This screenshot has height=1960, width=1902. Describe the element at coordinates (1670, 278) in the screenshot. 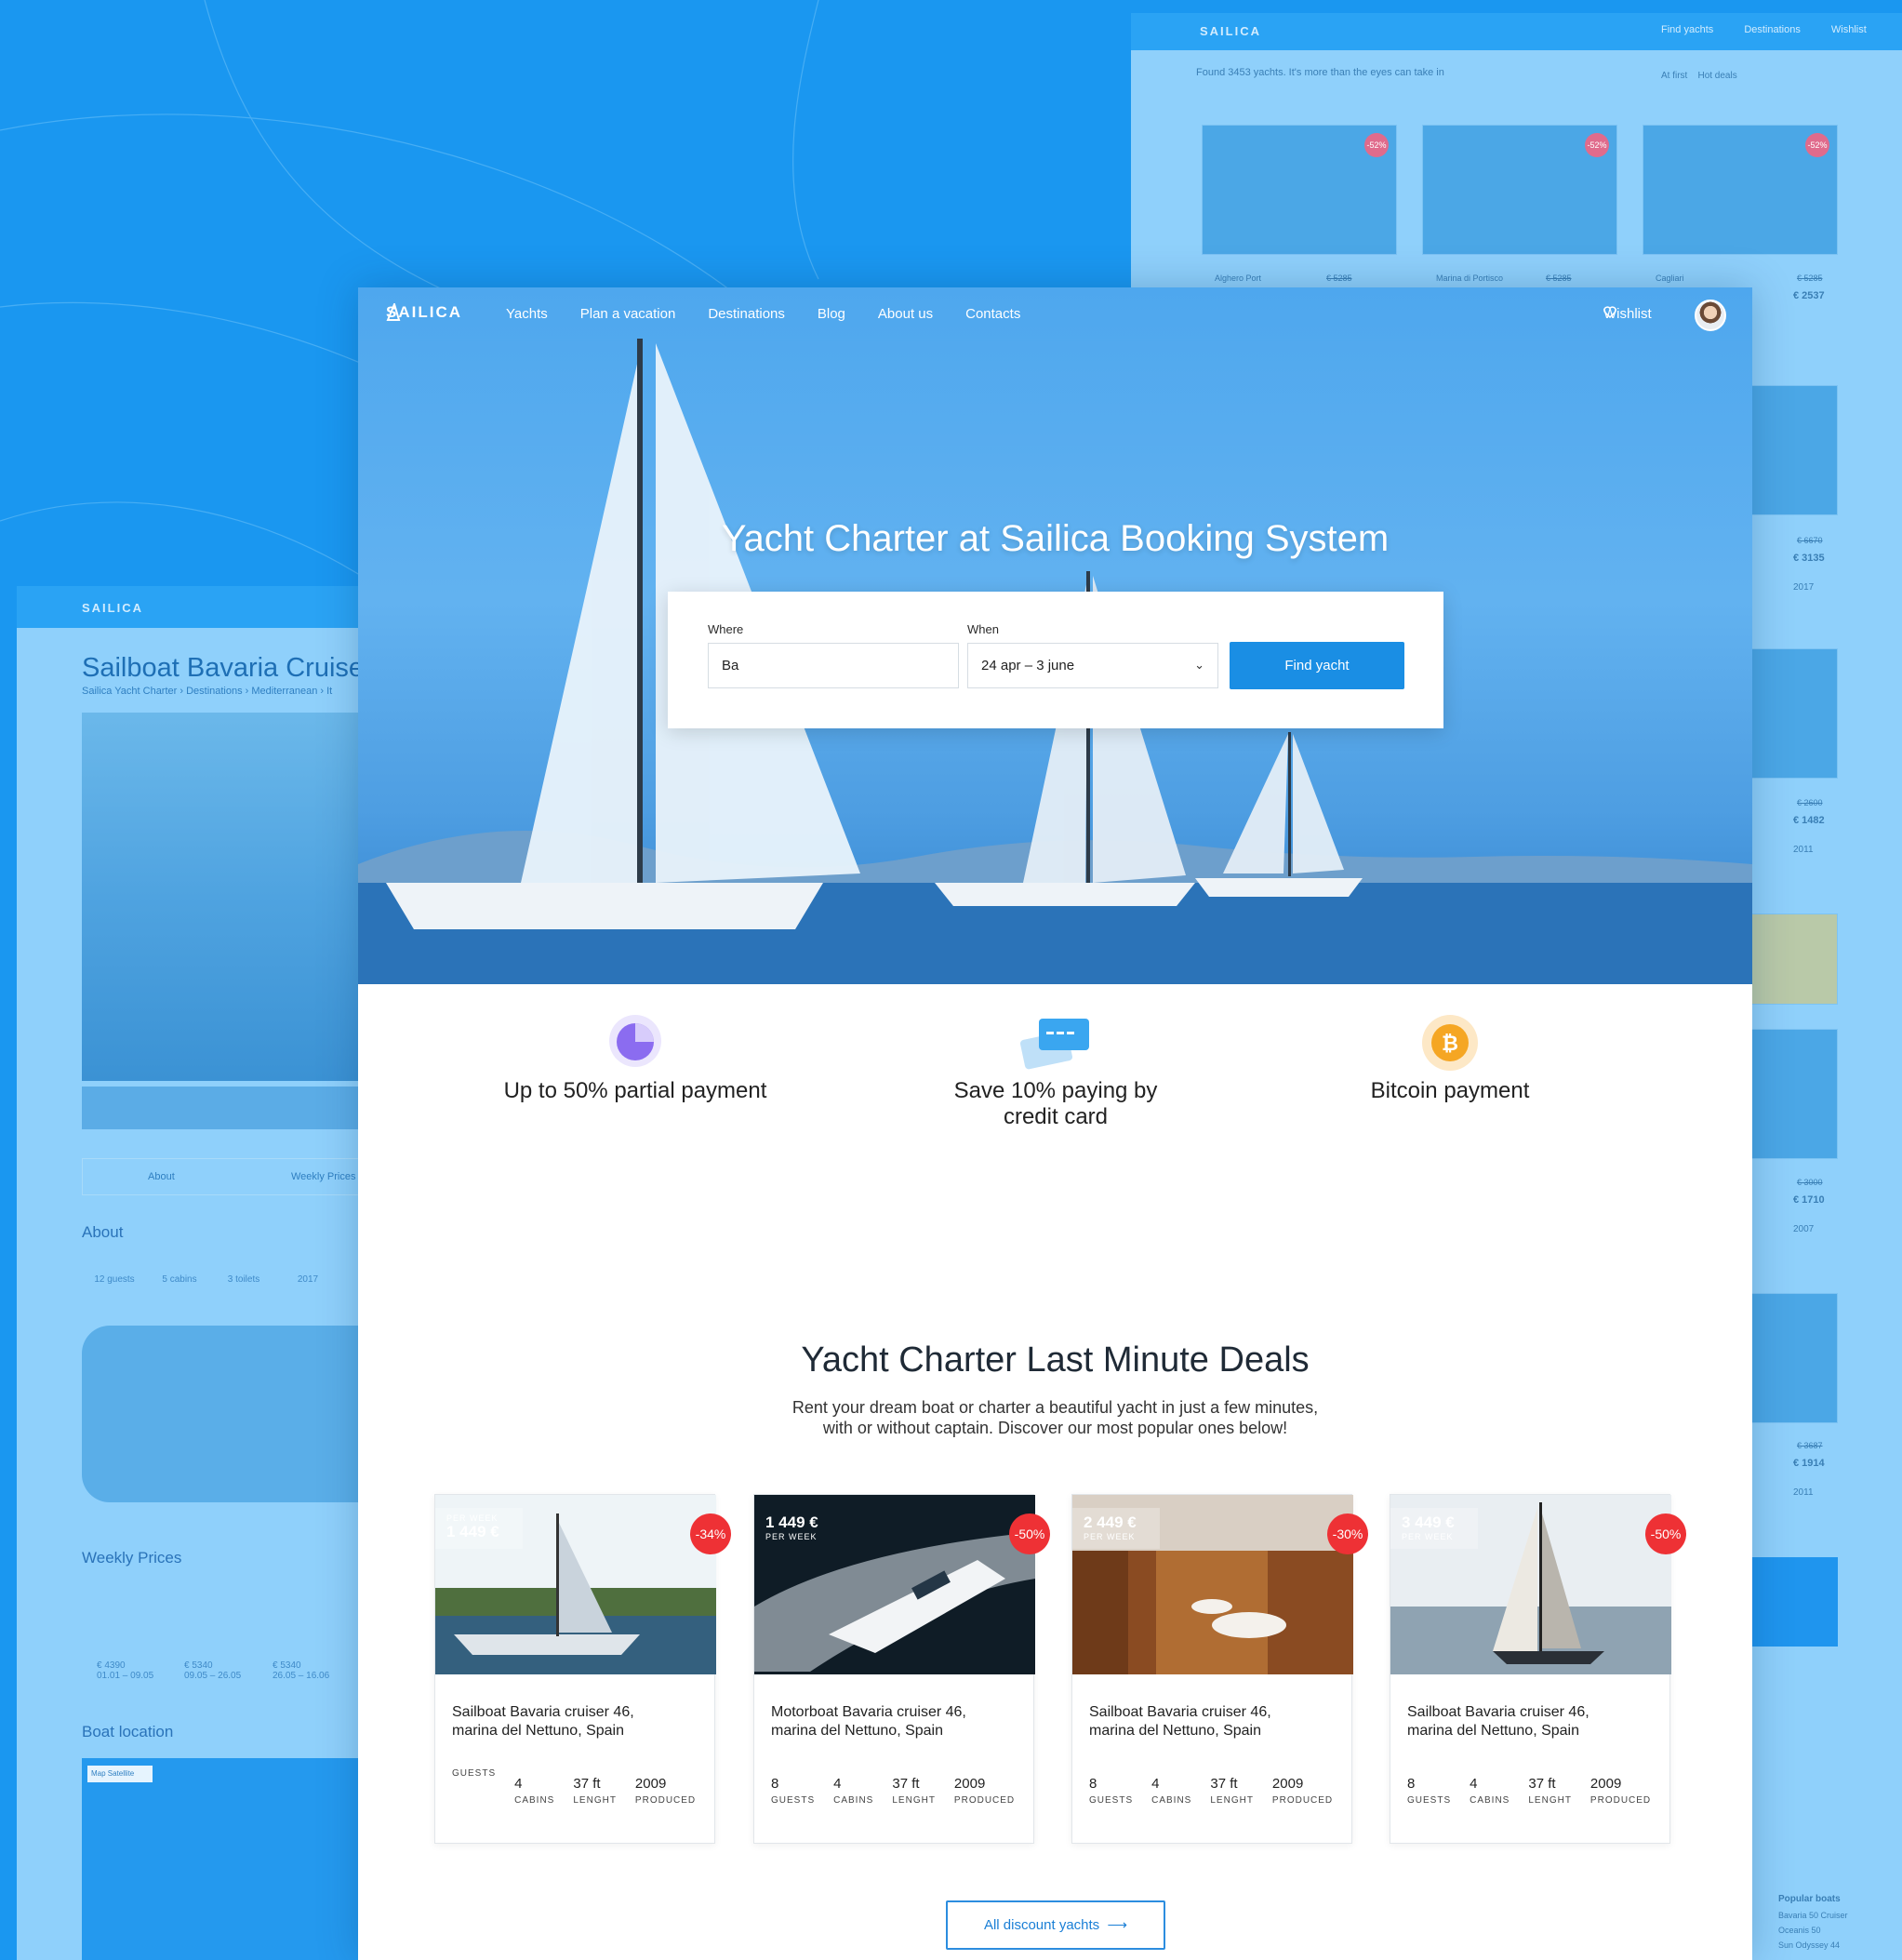

I see `ghost-port: Cagliari` at that location.